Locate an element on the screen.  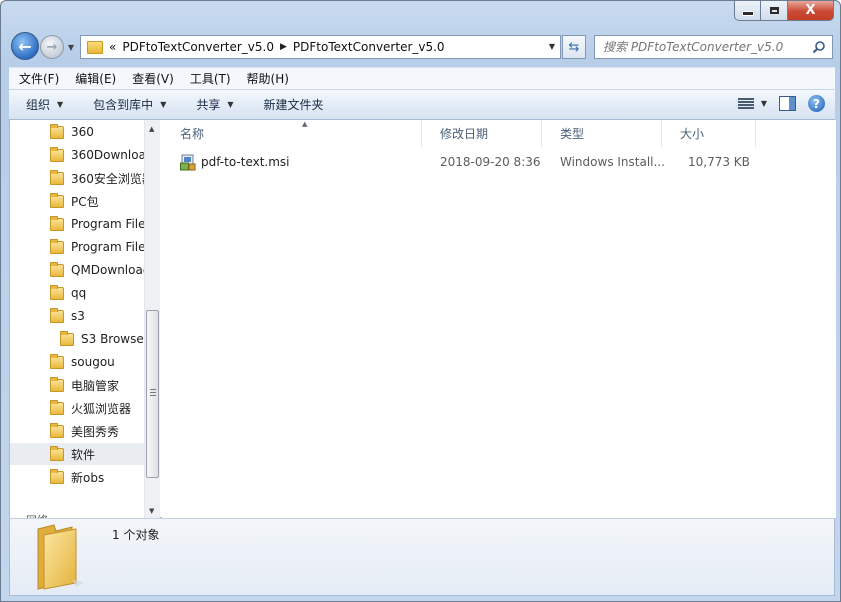
tree-item-label: qq is located at coordinates (79, 293).